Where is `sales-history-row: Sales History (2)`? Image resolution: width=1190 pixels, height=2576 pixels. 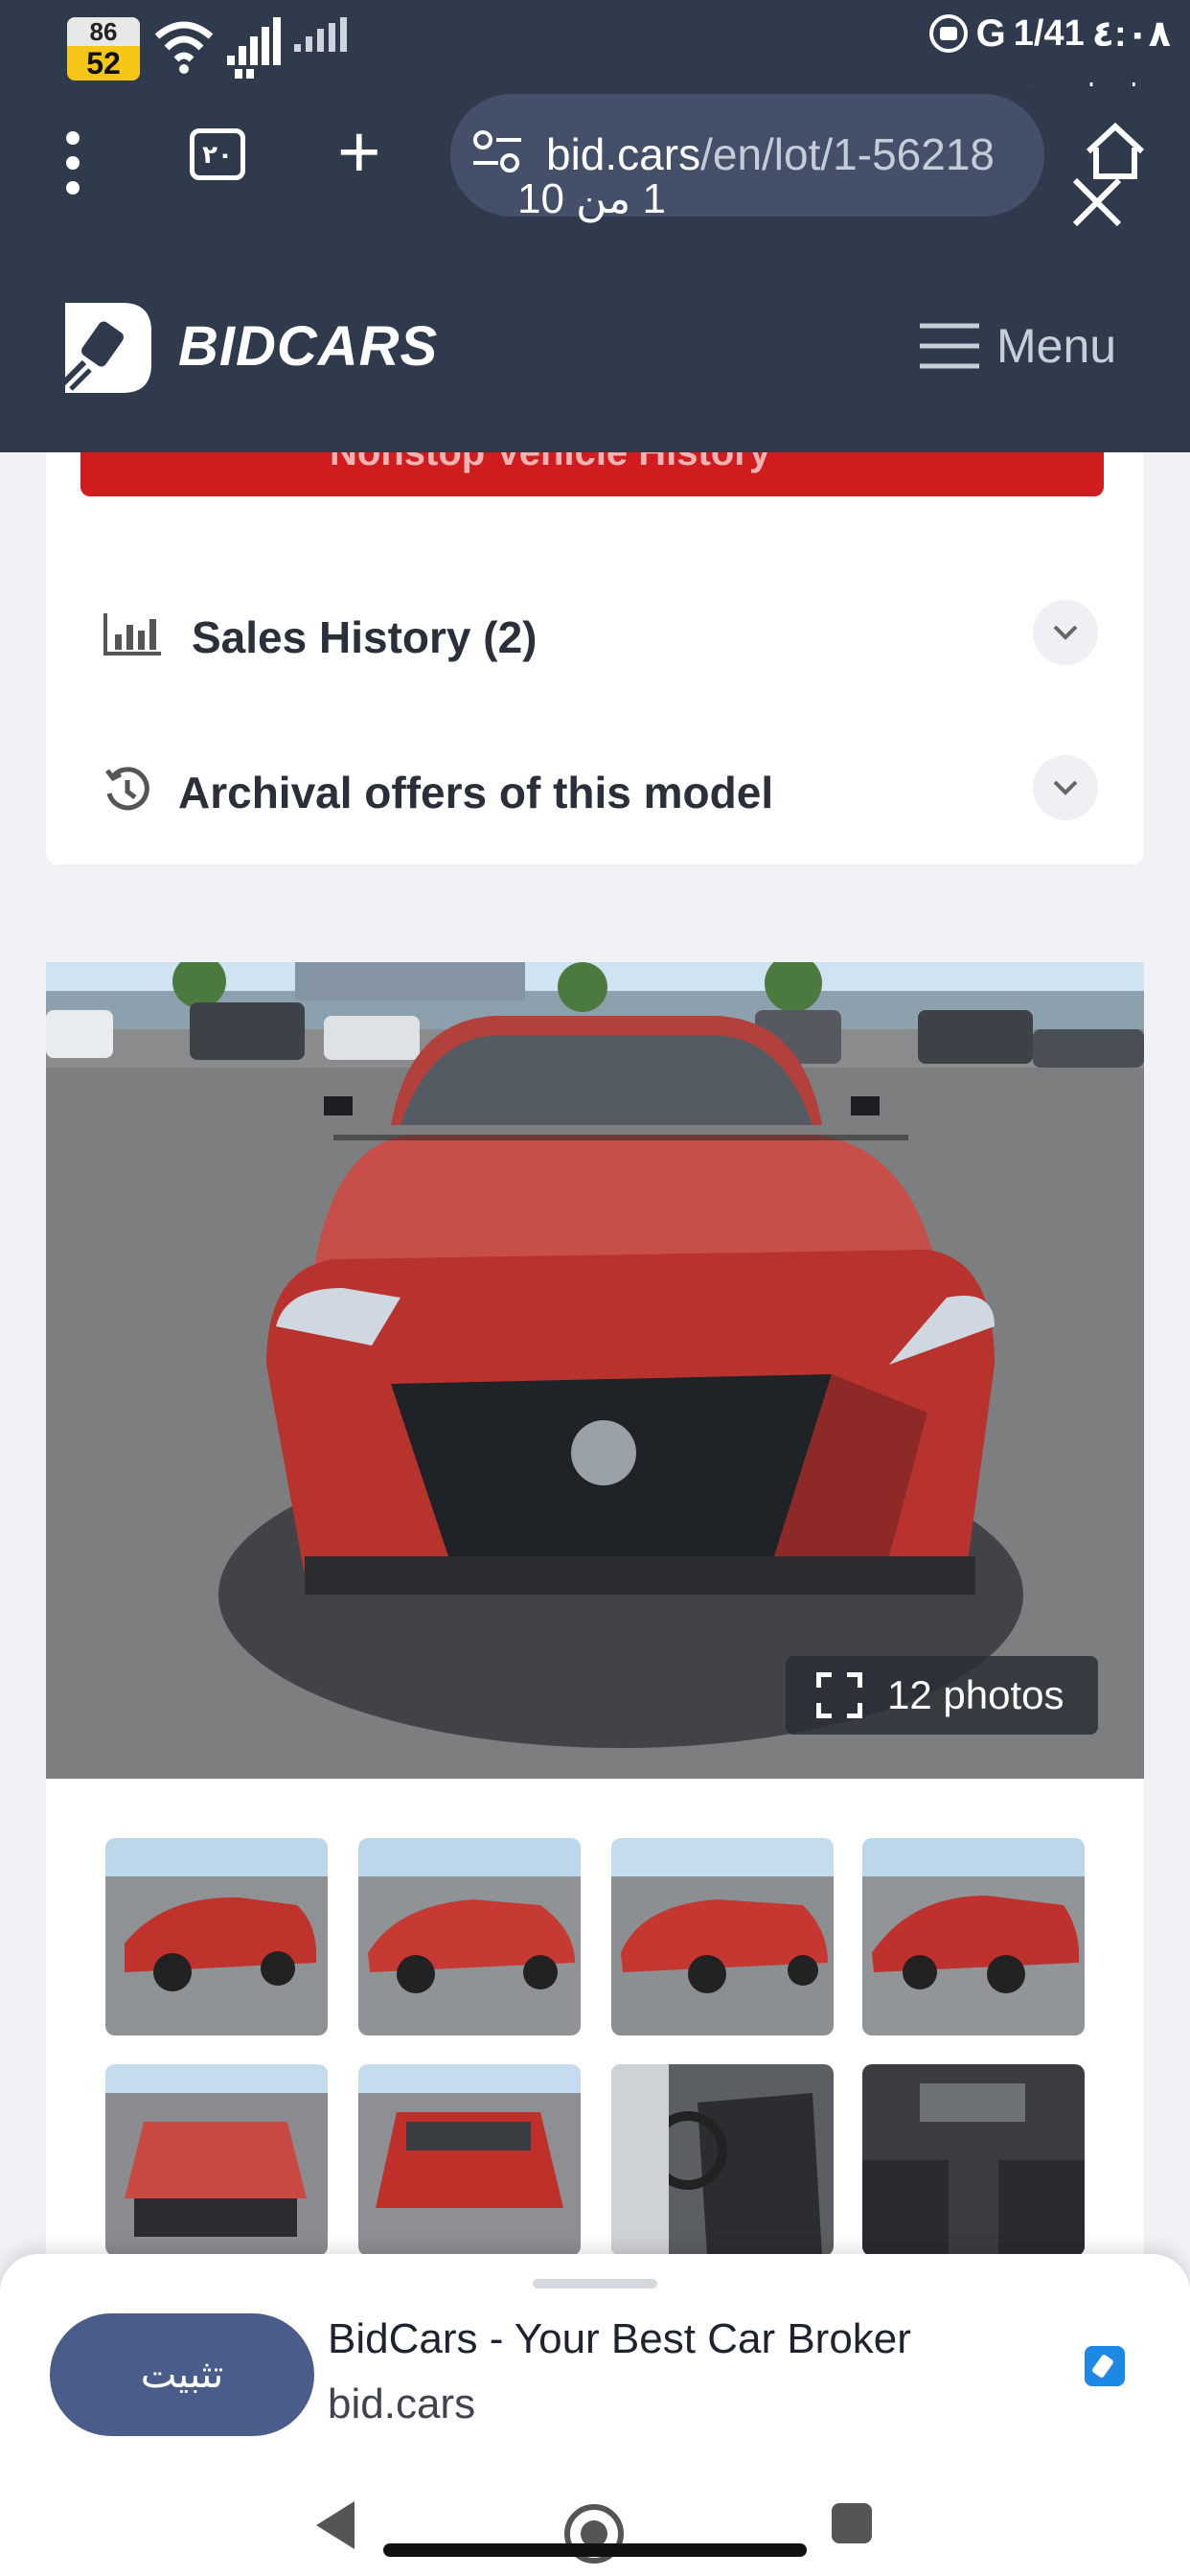
sales-history-row: Sales History (2) is located at coordinates (595, 634).